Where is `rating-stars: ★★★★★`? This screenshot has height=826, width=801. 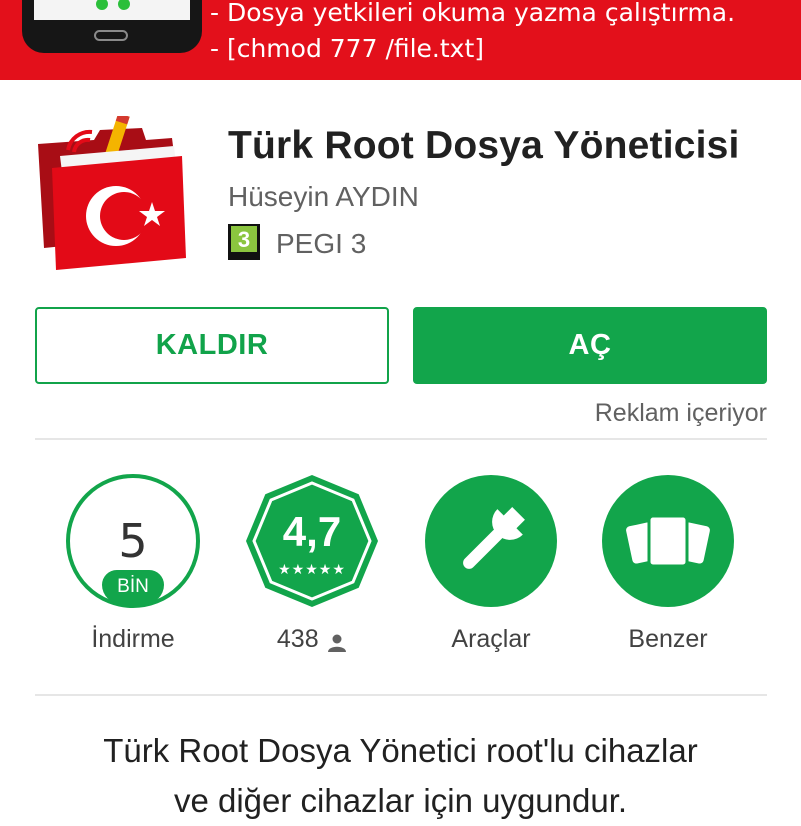
rating-stars: ★★★★★ is located at coordinates (312, 569).